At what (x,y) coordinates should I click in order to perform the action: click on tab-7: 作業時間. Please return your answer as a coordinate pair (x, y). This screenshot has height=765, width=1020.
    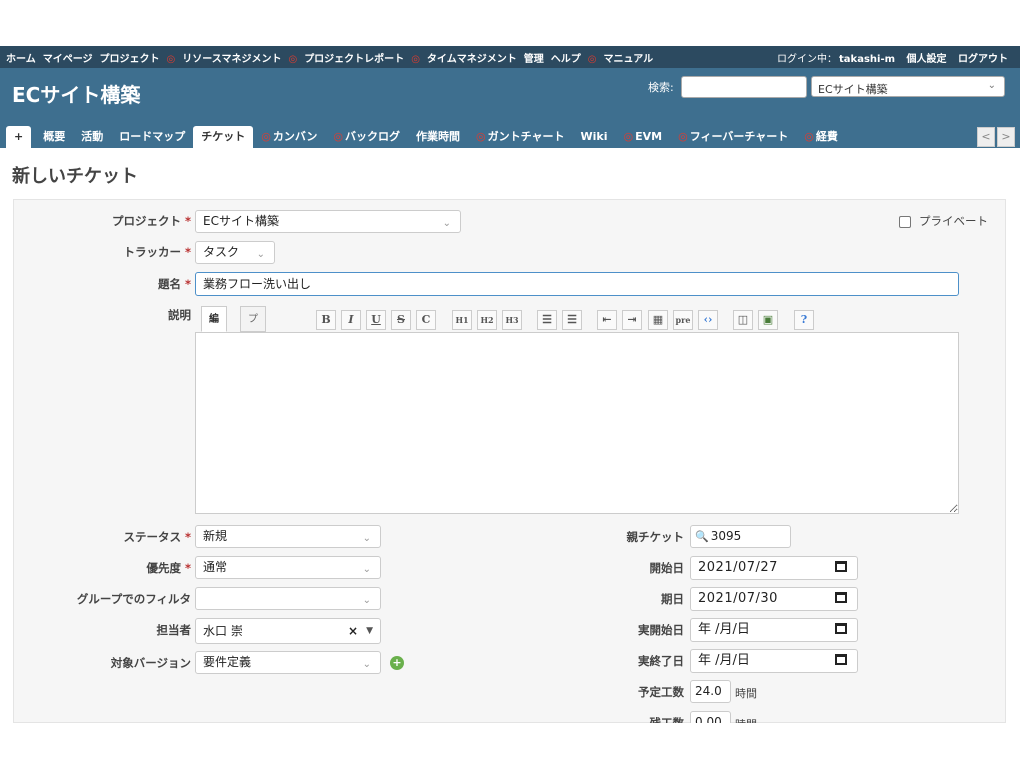
    Looking at the image, I should click on (438, 137).